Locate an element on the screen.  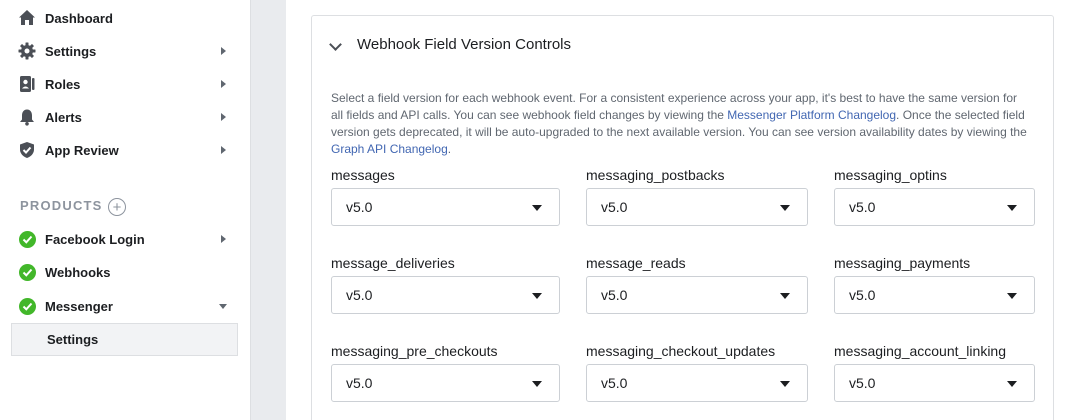
version-select-message-deliveries: v5.0 is located at coordinates (445, 295).